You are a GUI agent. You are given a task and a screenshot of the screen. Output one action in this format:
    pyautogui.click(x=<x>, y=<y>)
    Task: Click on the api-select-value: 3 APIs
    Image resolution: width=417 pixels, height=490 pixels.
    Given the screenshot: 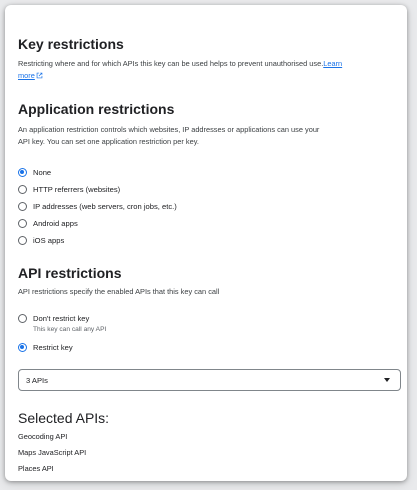 What is the action you would take?
    pyautogui.click(x=37, y=380)
    